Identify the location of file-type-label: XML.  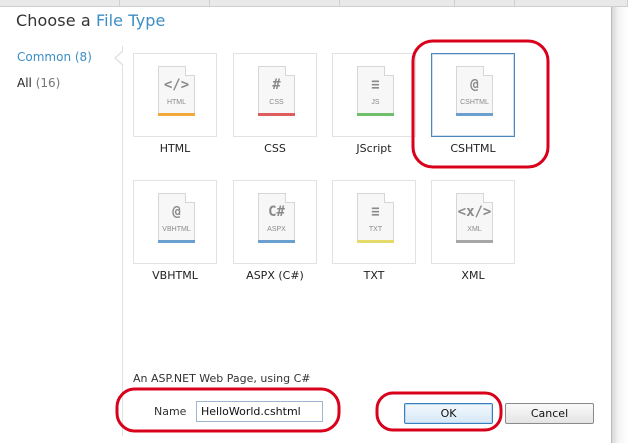
(473, 275).